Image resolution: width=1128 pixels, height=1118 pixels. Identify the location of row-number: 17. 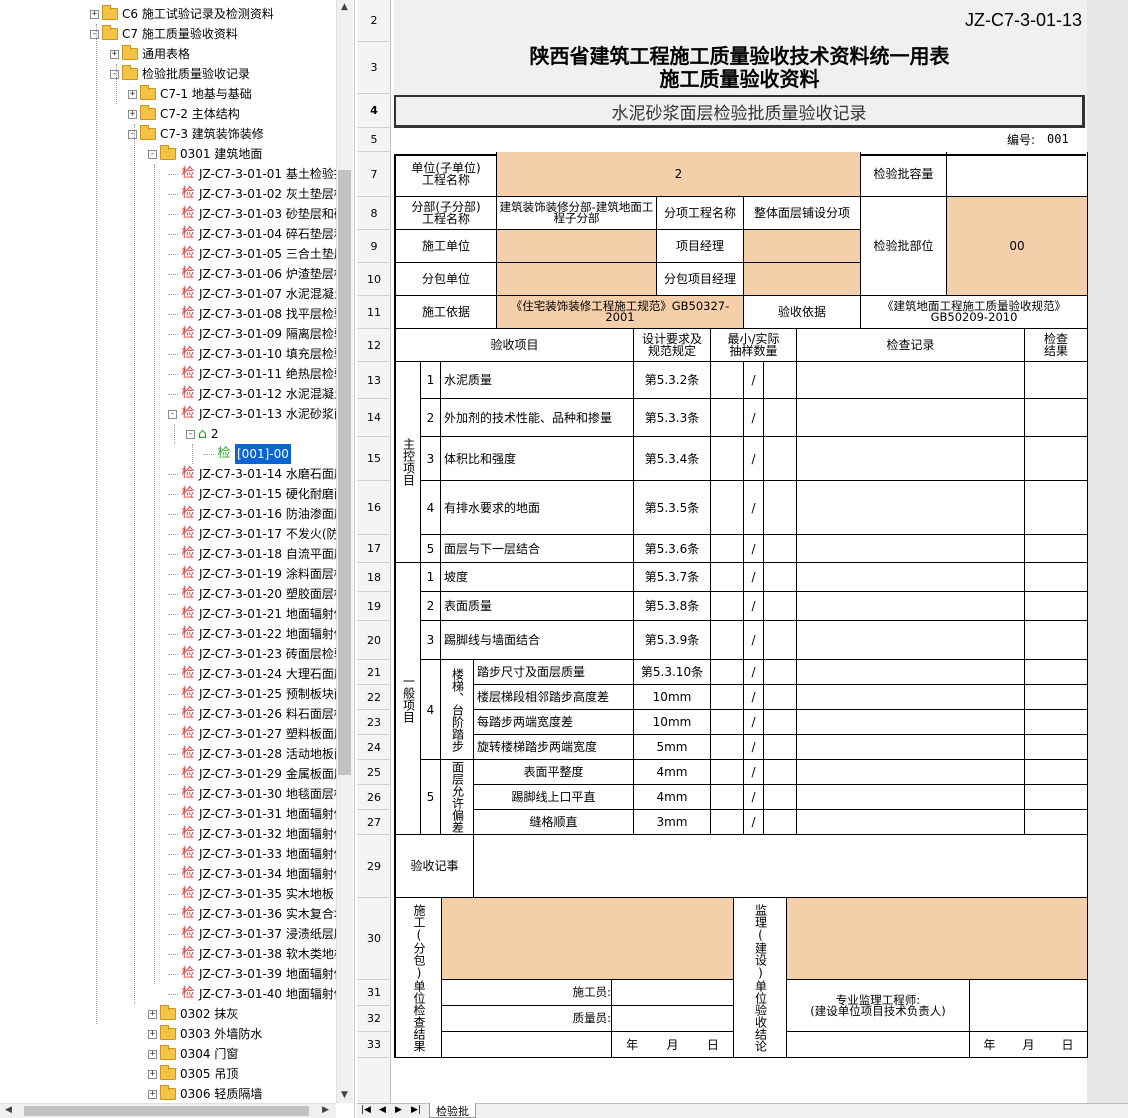
(374, 549).